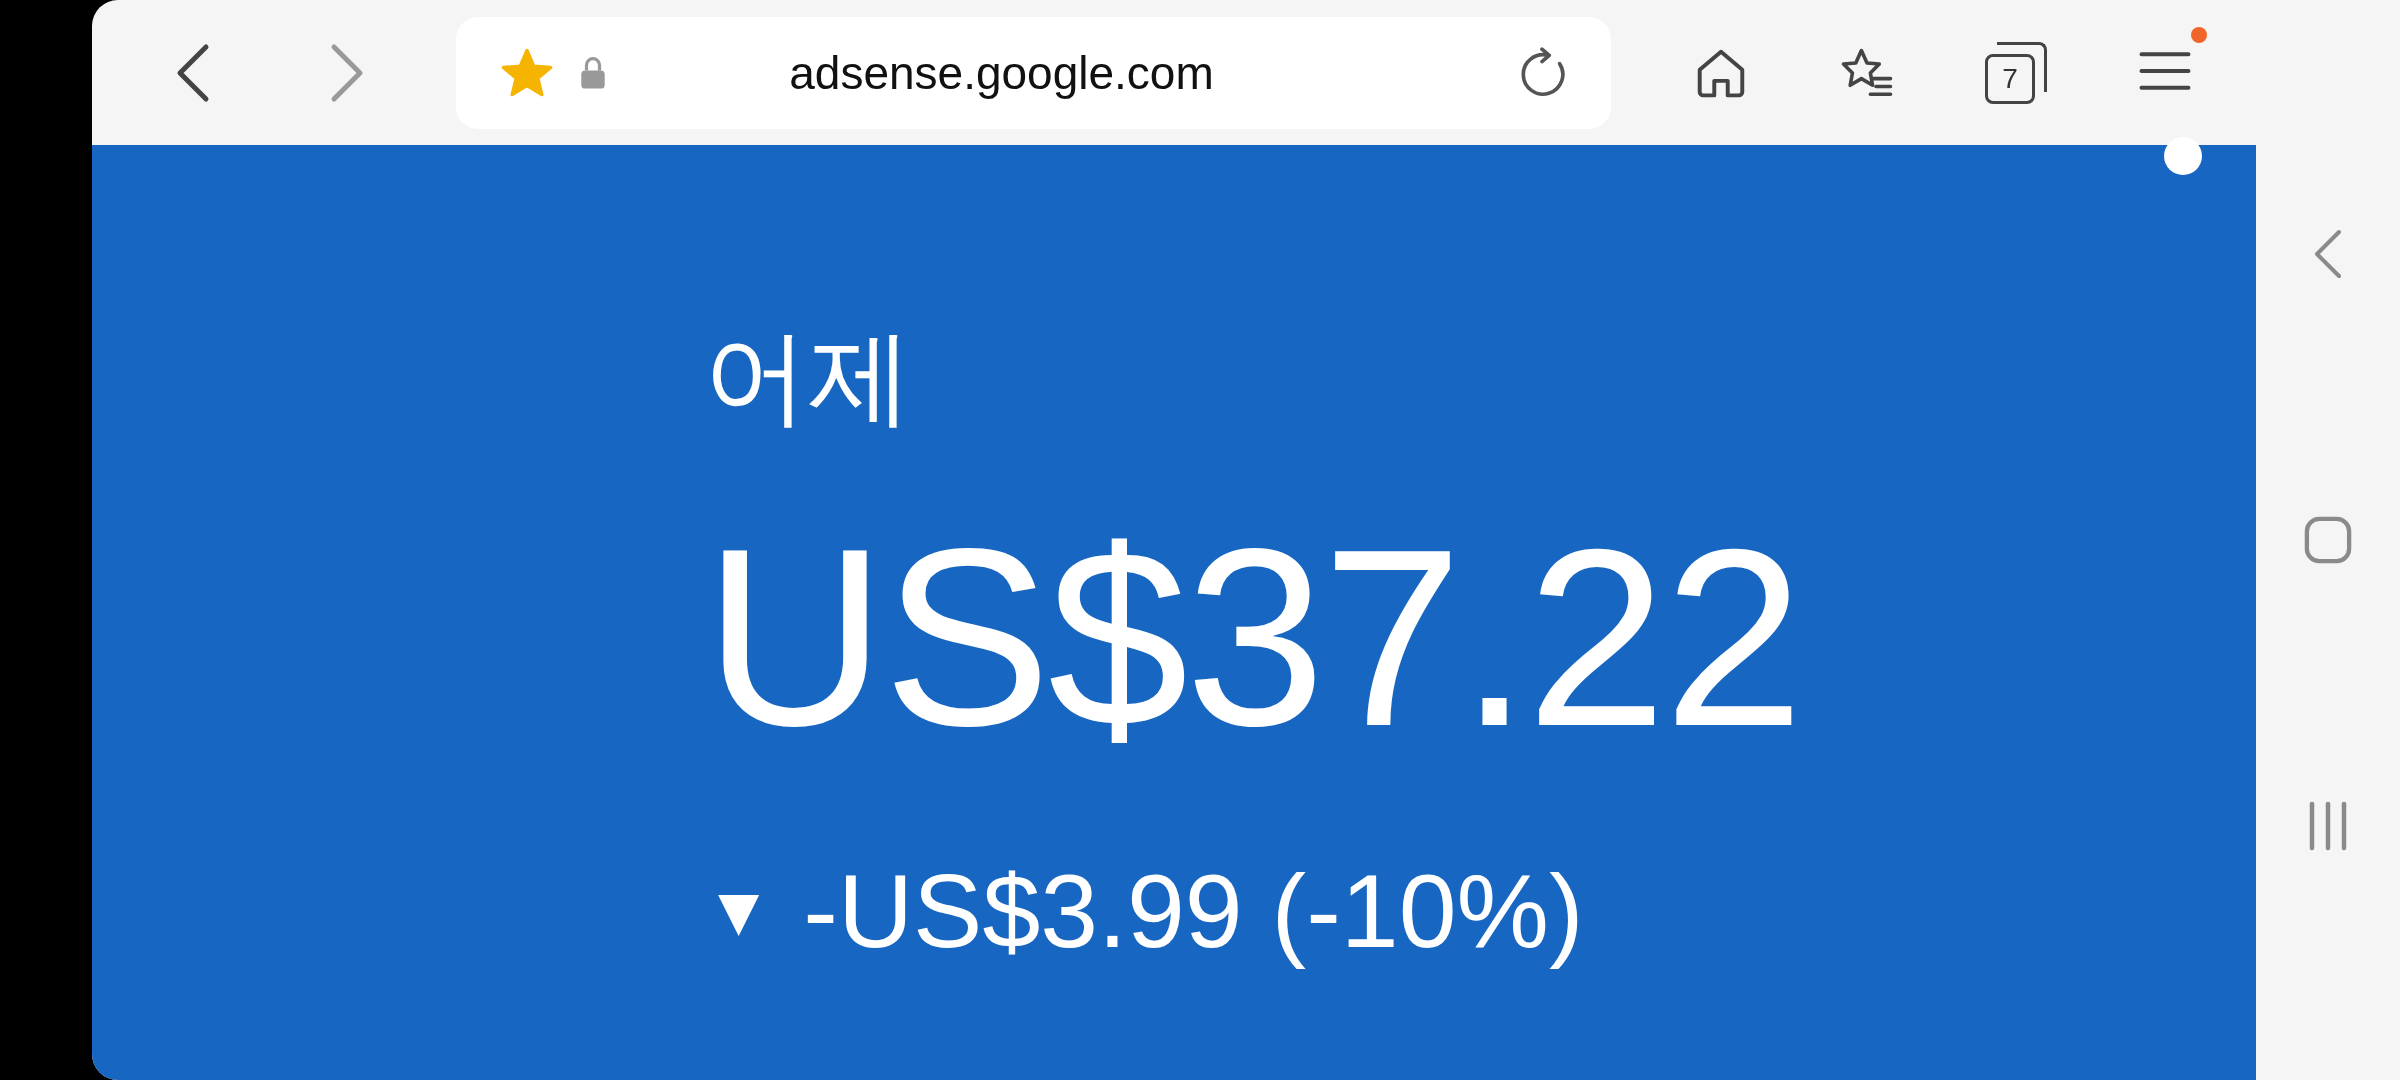 The image size is (2400, 1080). Describe the element at coordinates (2183, 156) in the screenshot. I see `scroll-handle` at that location.